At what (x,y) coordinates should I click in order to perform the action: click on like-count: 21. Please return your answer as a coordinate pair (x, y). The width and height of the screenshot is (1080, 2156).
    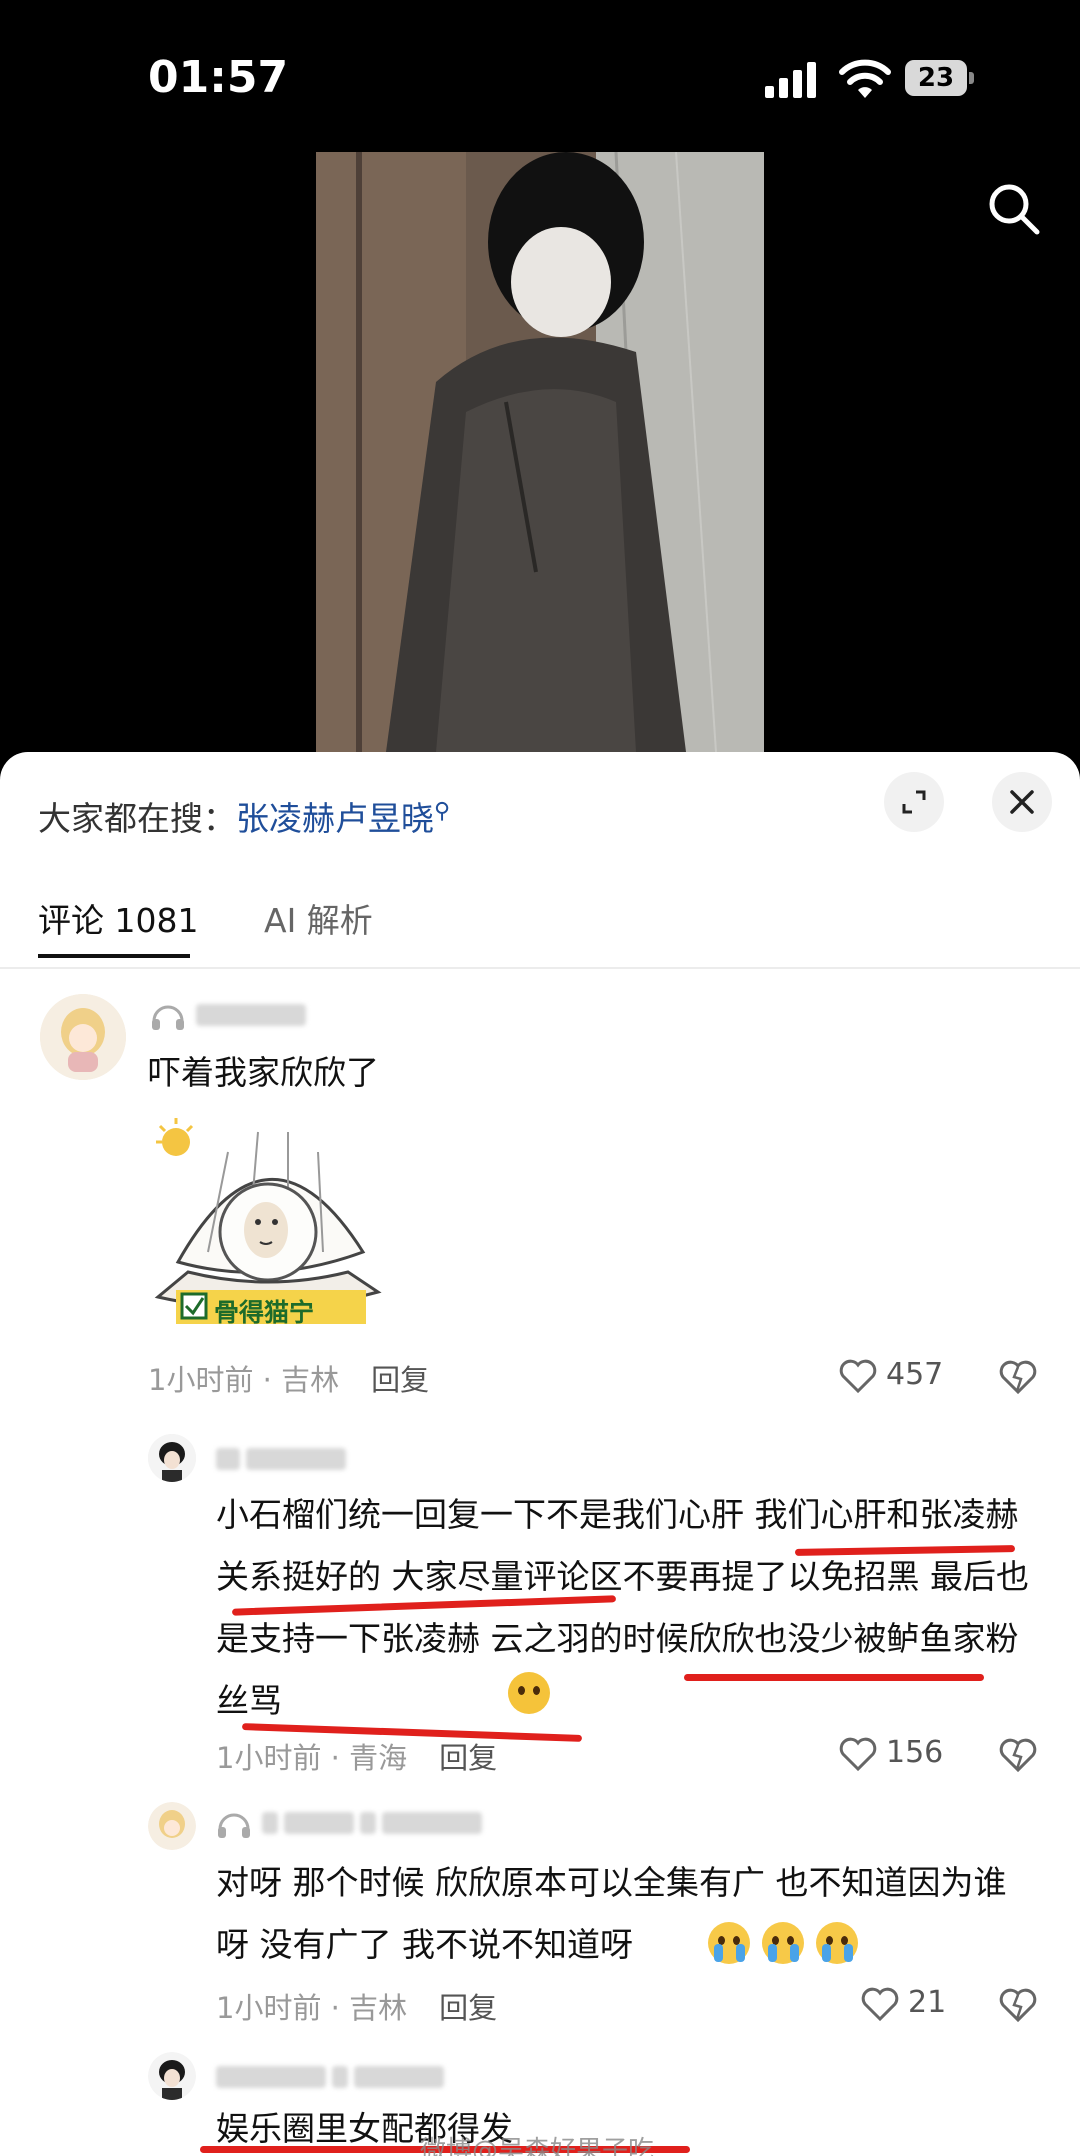
    Looking at the image, I should click on (927, 2002).